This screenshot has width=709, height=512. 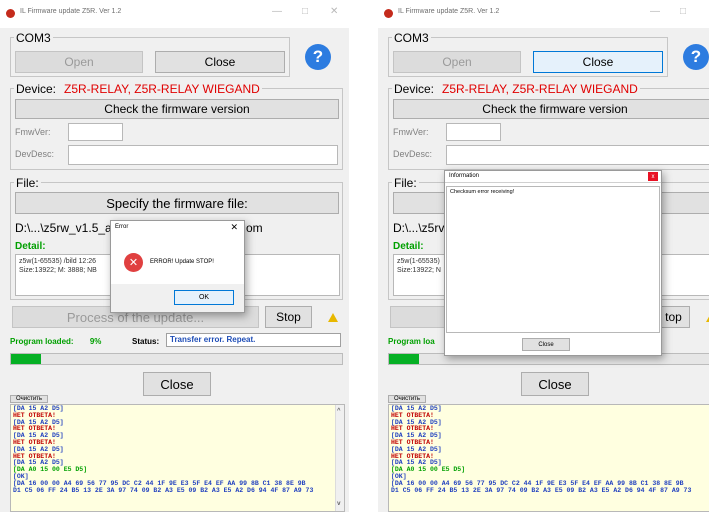 What do you see at coordinates (339, 411) in the screenshot?
I see `scroll-up-icon: ^` at bounding box center [339, 411].